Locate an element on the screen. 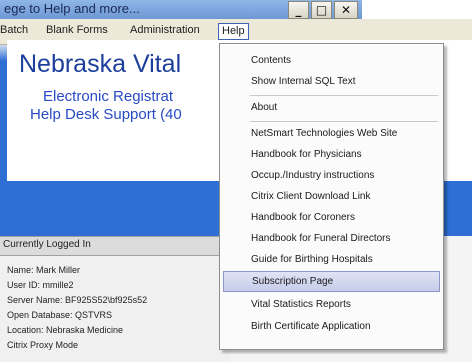  menu-item-label: Guide for Birthing Hospitals is located at coordinates (312, 259).